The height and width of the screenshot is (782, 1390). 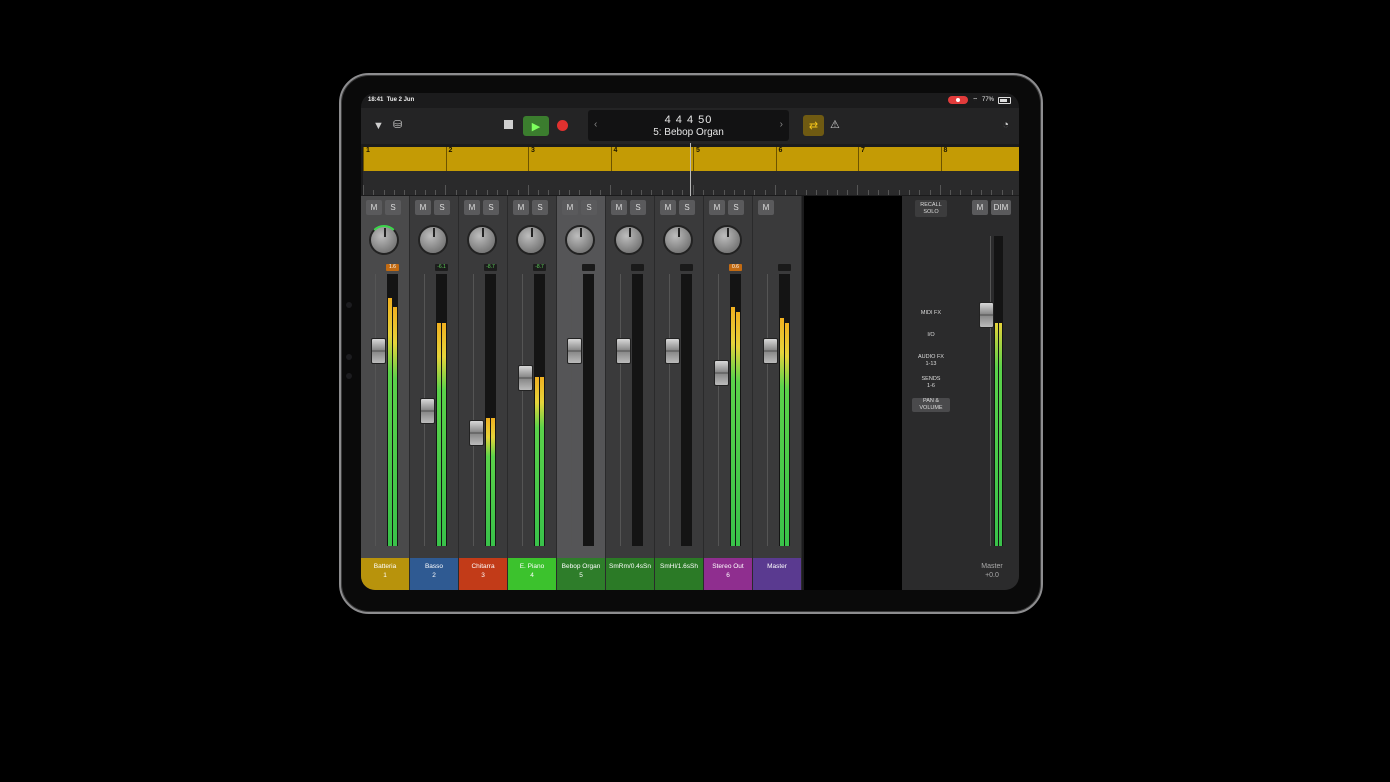 I want to click on ruler-bar-6: 6, so click(x=778, y=159).